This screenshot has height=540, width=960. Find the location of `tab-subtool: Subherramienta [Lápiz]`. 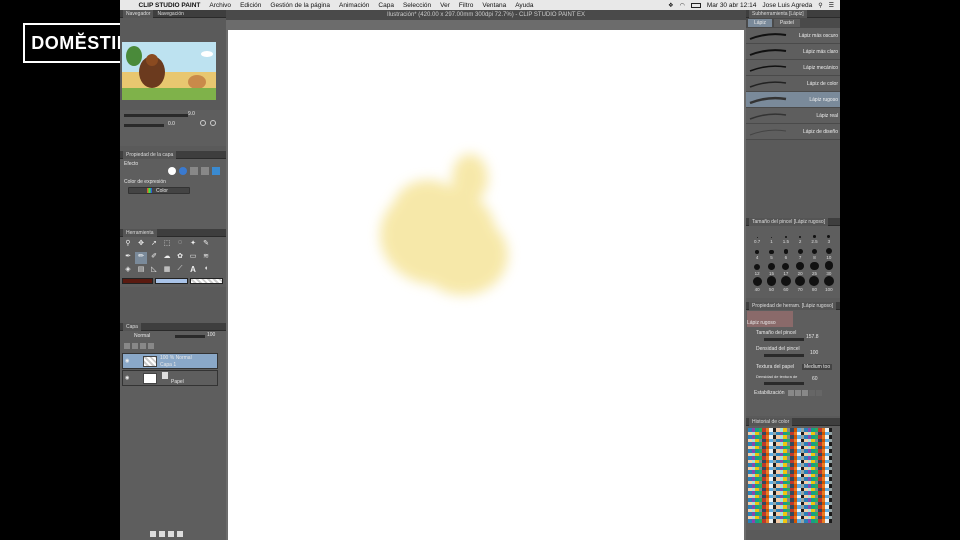

tab-subtool: Subherramienta [Lápiz] is located at coordinates (778, 13).